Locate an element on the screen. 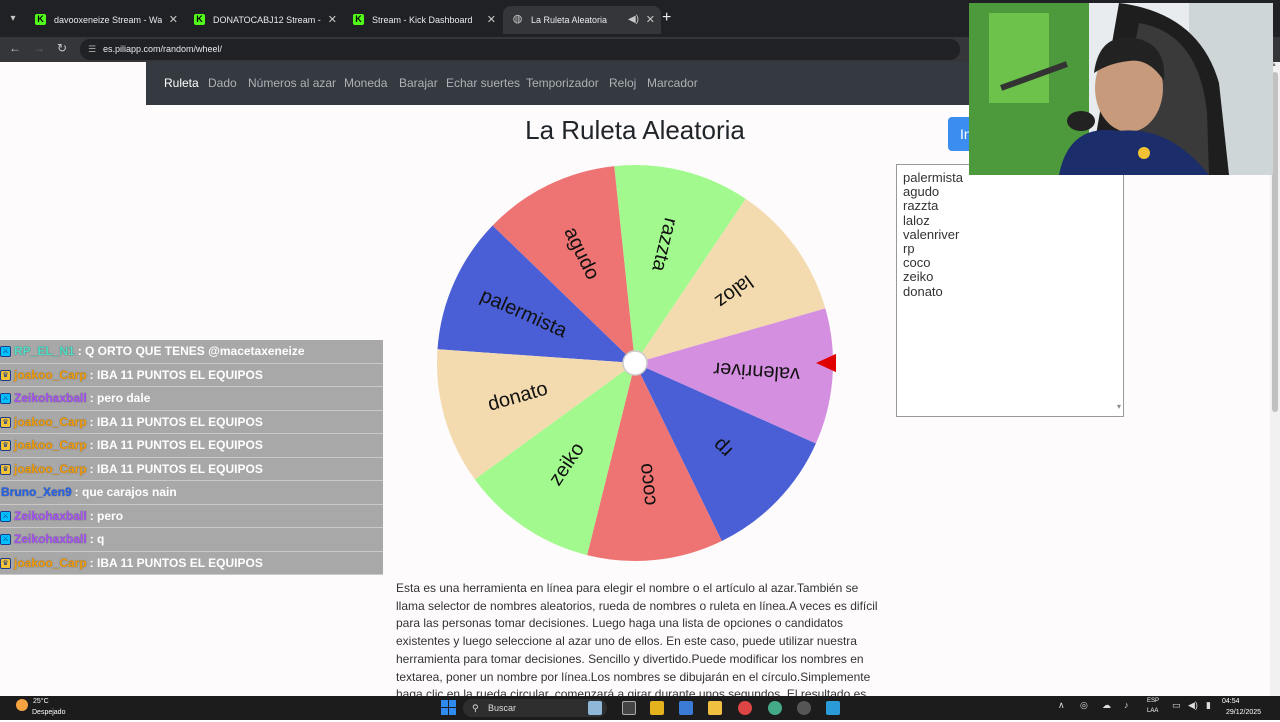 Image resolution: width=1280 pixels, height=722 pixels. browser-tab-4-active: ◍ La Ruleta Aleatoria ◀) ✕ is located at coordinates (582, 20).